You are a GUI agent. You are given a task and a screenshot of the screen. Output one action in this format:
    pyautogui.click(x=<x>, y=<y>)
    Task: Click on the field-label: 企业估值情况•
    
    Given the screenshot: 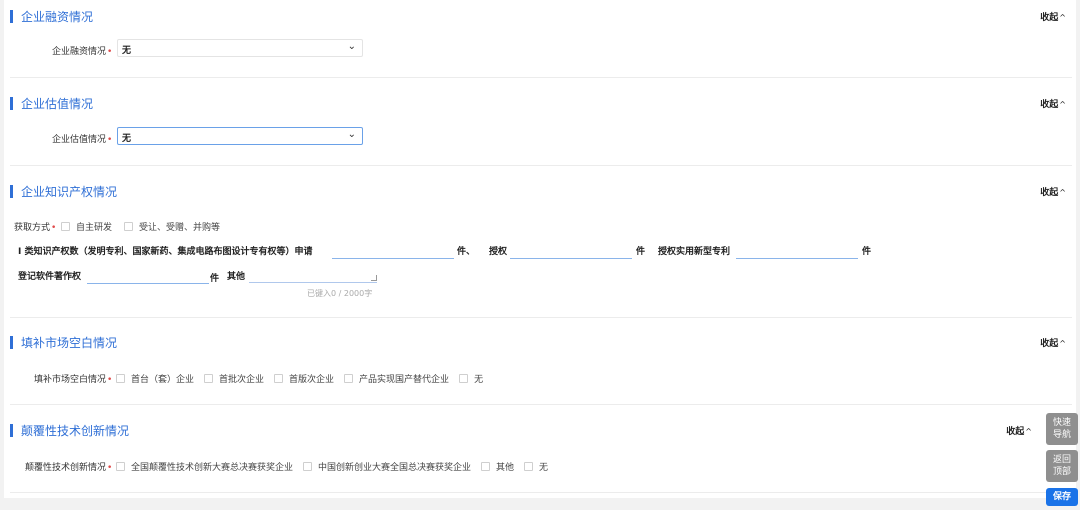 What is the action you would take?
    pyautogui.click(x=82, y=138)
    